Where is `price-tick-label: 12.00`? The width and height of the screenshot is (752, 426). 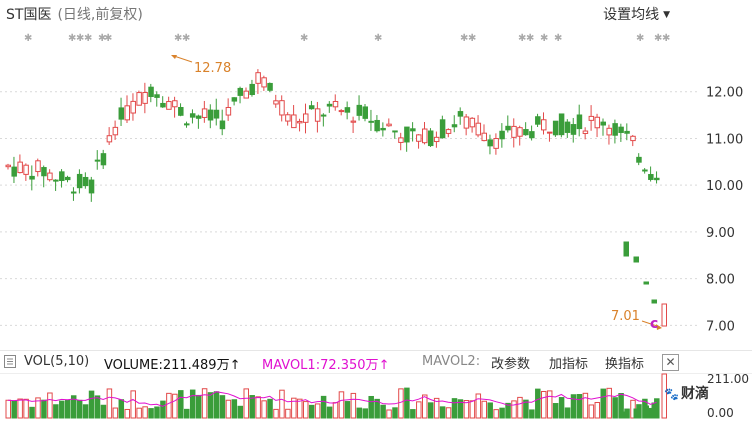 price-tick-label: 12.00 is located at coordinates (724, 93).